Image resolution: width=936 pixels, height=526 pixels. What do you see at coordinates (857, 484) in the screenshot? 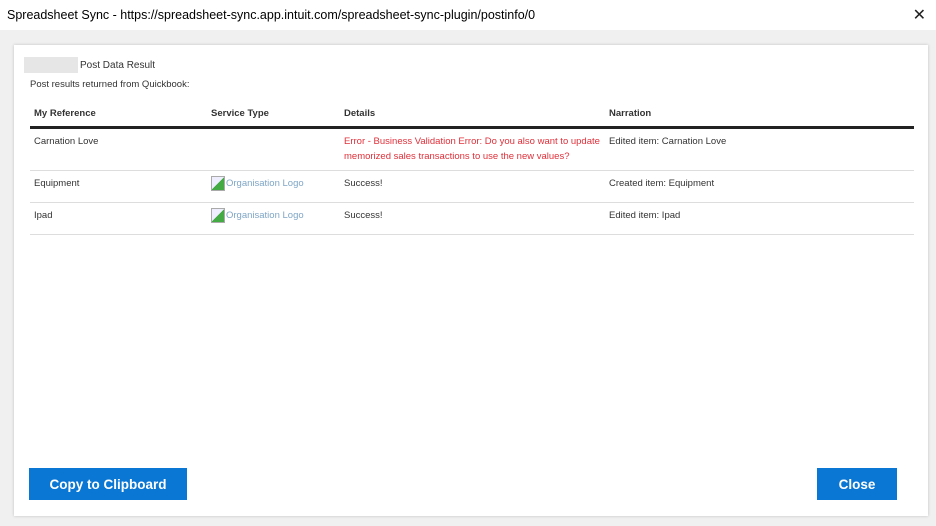
I see `close-button: Close` at bounding box center [857, 484].